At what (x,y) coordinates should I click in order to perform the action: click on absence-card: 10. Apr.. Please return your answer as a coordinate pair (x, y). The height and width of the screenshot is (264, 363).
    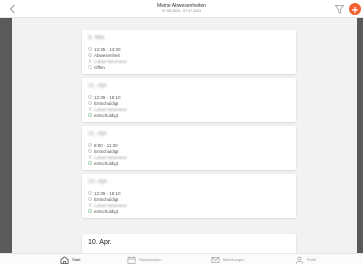
    Looking at the image, I should click on (189, 243).